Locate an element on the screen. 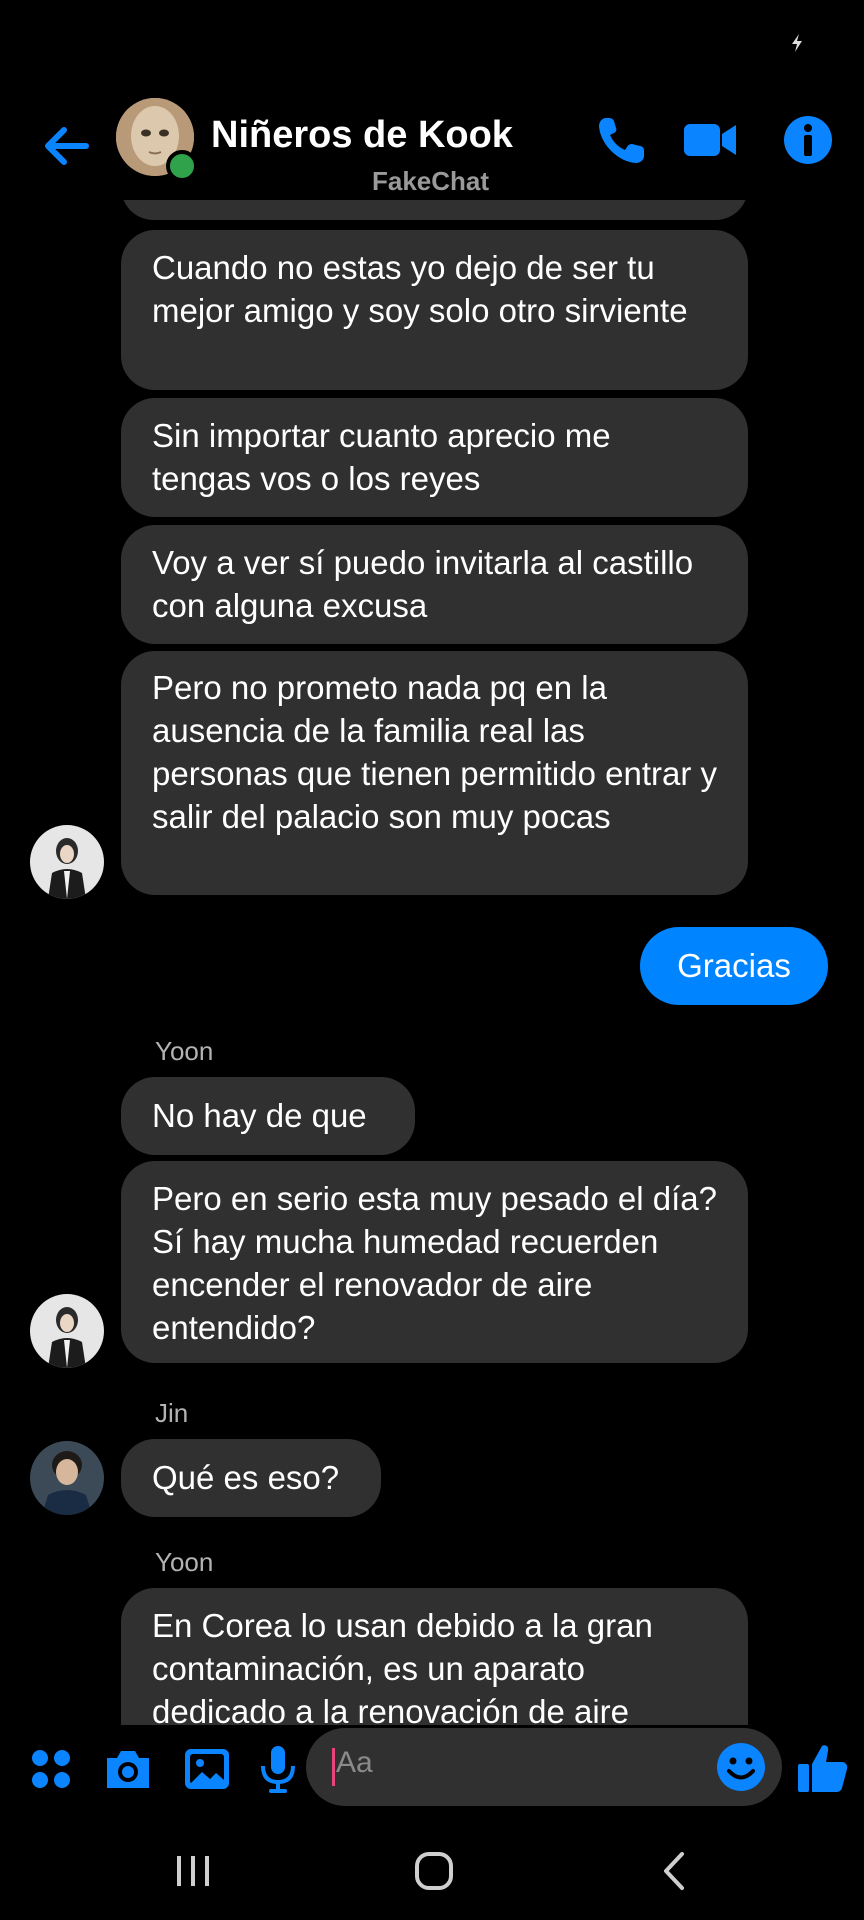  gallery-icon is located at coordinates (207, 1769).